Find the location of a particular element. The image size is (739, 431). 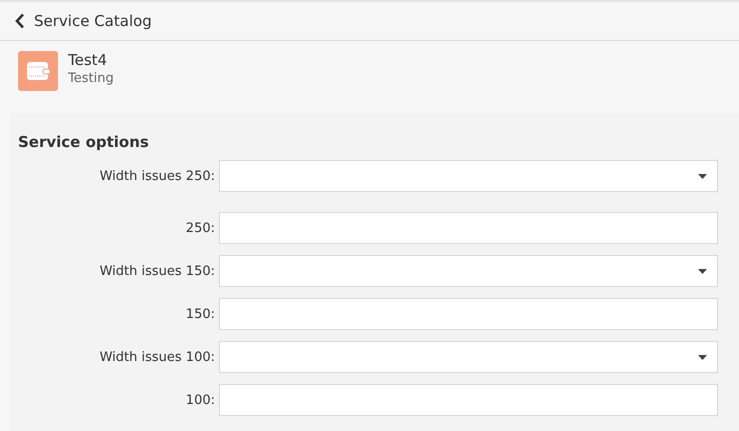

back-button: Service Catalog is located at coordinates (83, 21).